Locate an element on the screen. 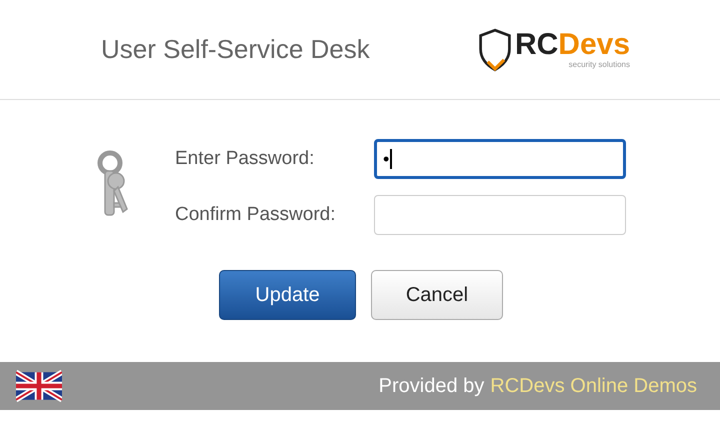 The width and height of the screenshot is (720, 422). logo-text: RC is located at coordinates (536, 44).